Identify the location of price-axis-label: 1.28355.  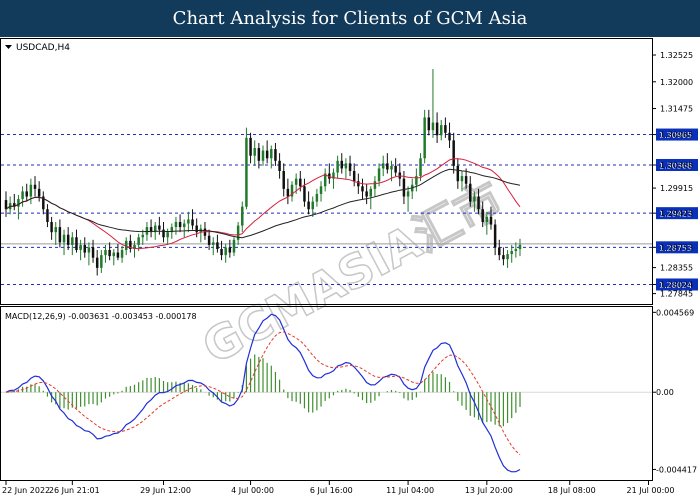
(676, 268).